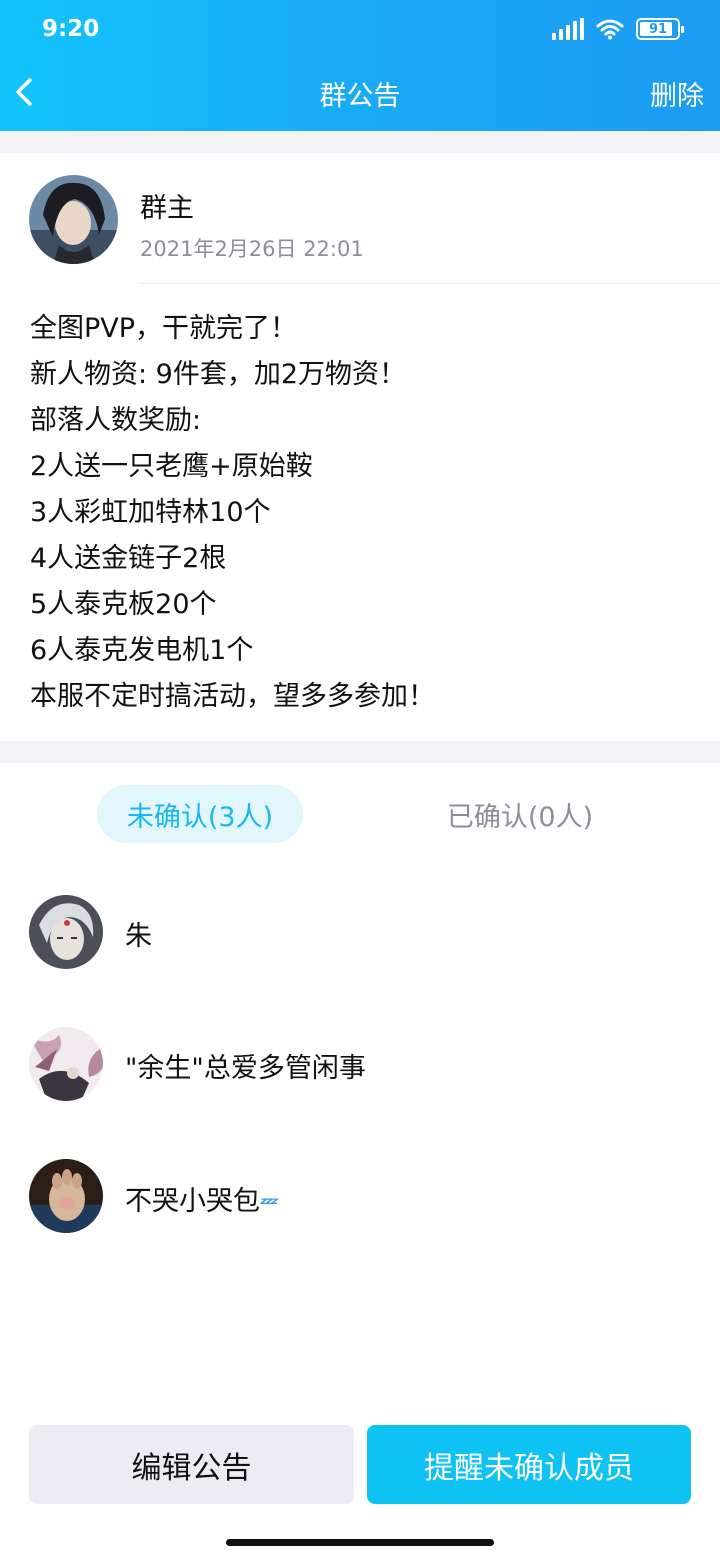 The image size is (720, 1560). Describe the element at coordinates (71, 29) in the screenshot. I see `status-time: 9:20` at that location.